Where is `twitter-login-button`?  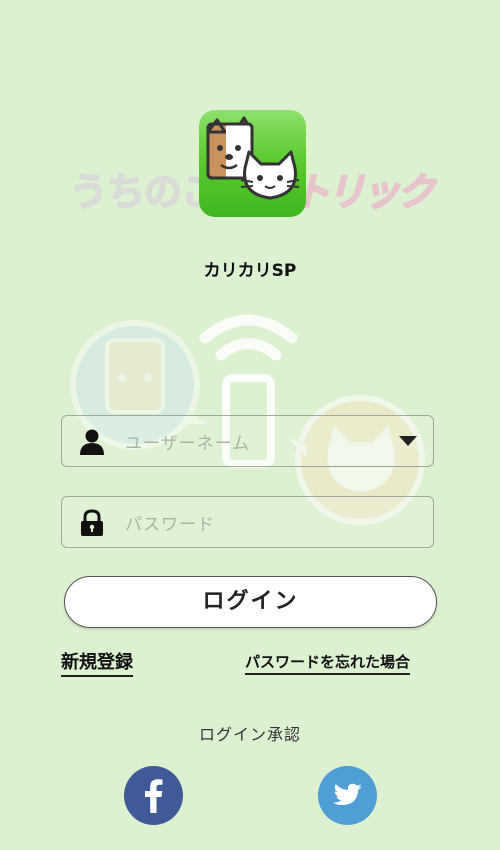
twitter-login-button is located at coordinates (347, 795).